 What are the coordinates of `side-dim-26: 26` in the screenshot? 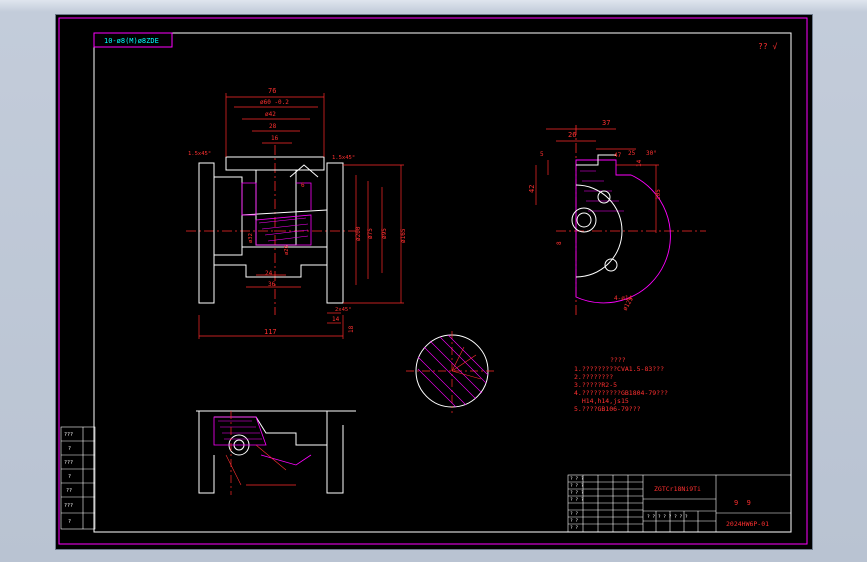 It's located at (572, 135).